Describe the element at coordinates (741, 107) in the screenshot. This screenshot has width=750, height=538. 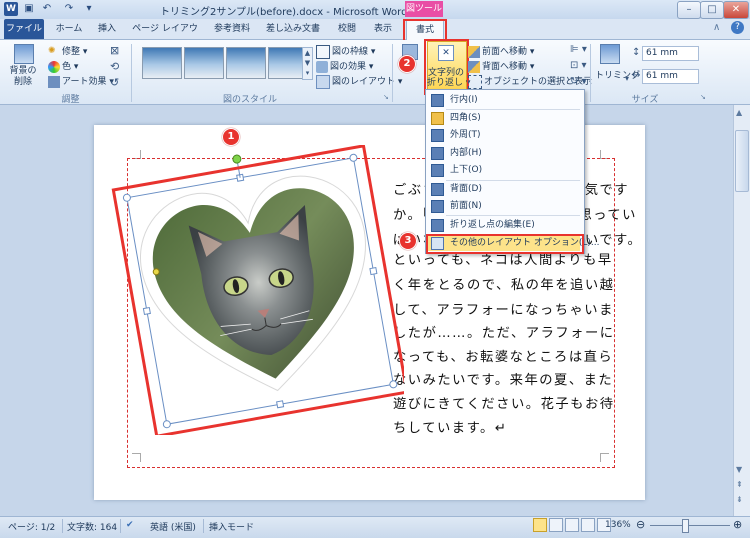
I see `ruler-toggle` at that location.